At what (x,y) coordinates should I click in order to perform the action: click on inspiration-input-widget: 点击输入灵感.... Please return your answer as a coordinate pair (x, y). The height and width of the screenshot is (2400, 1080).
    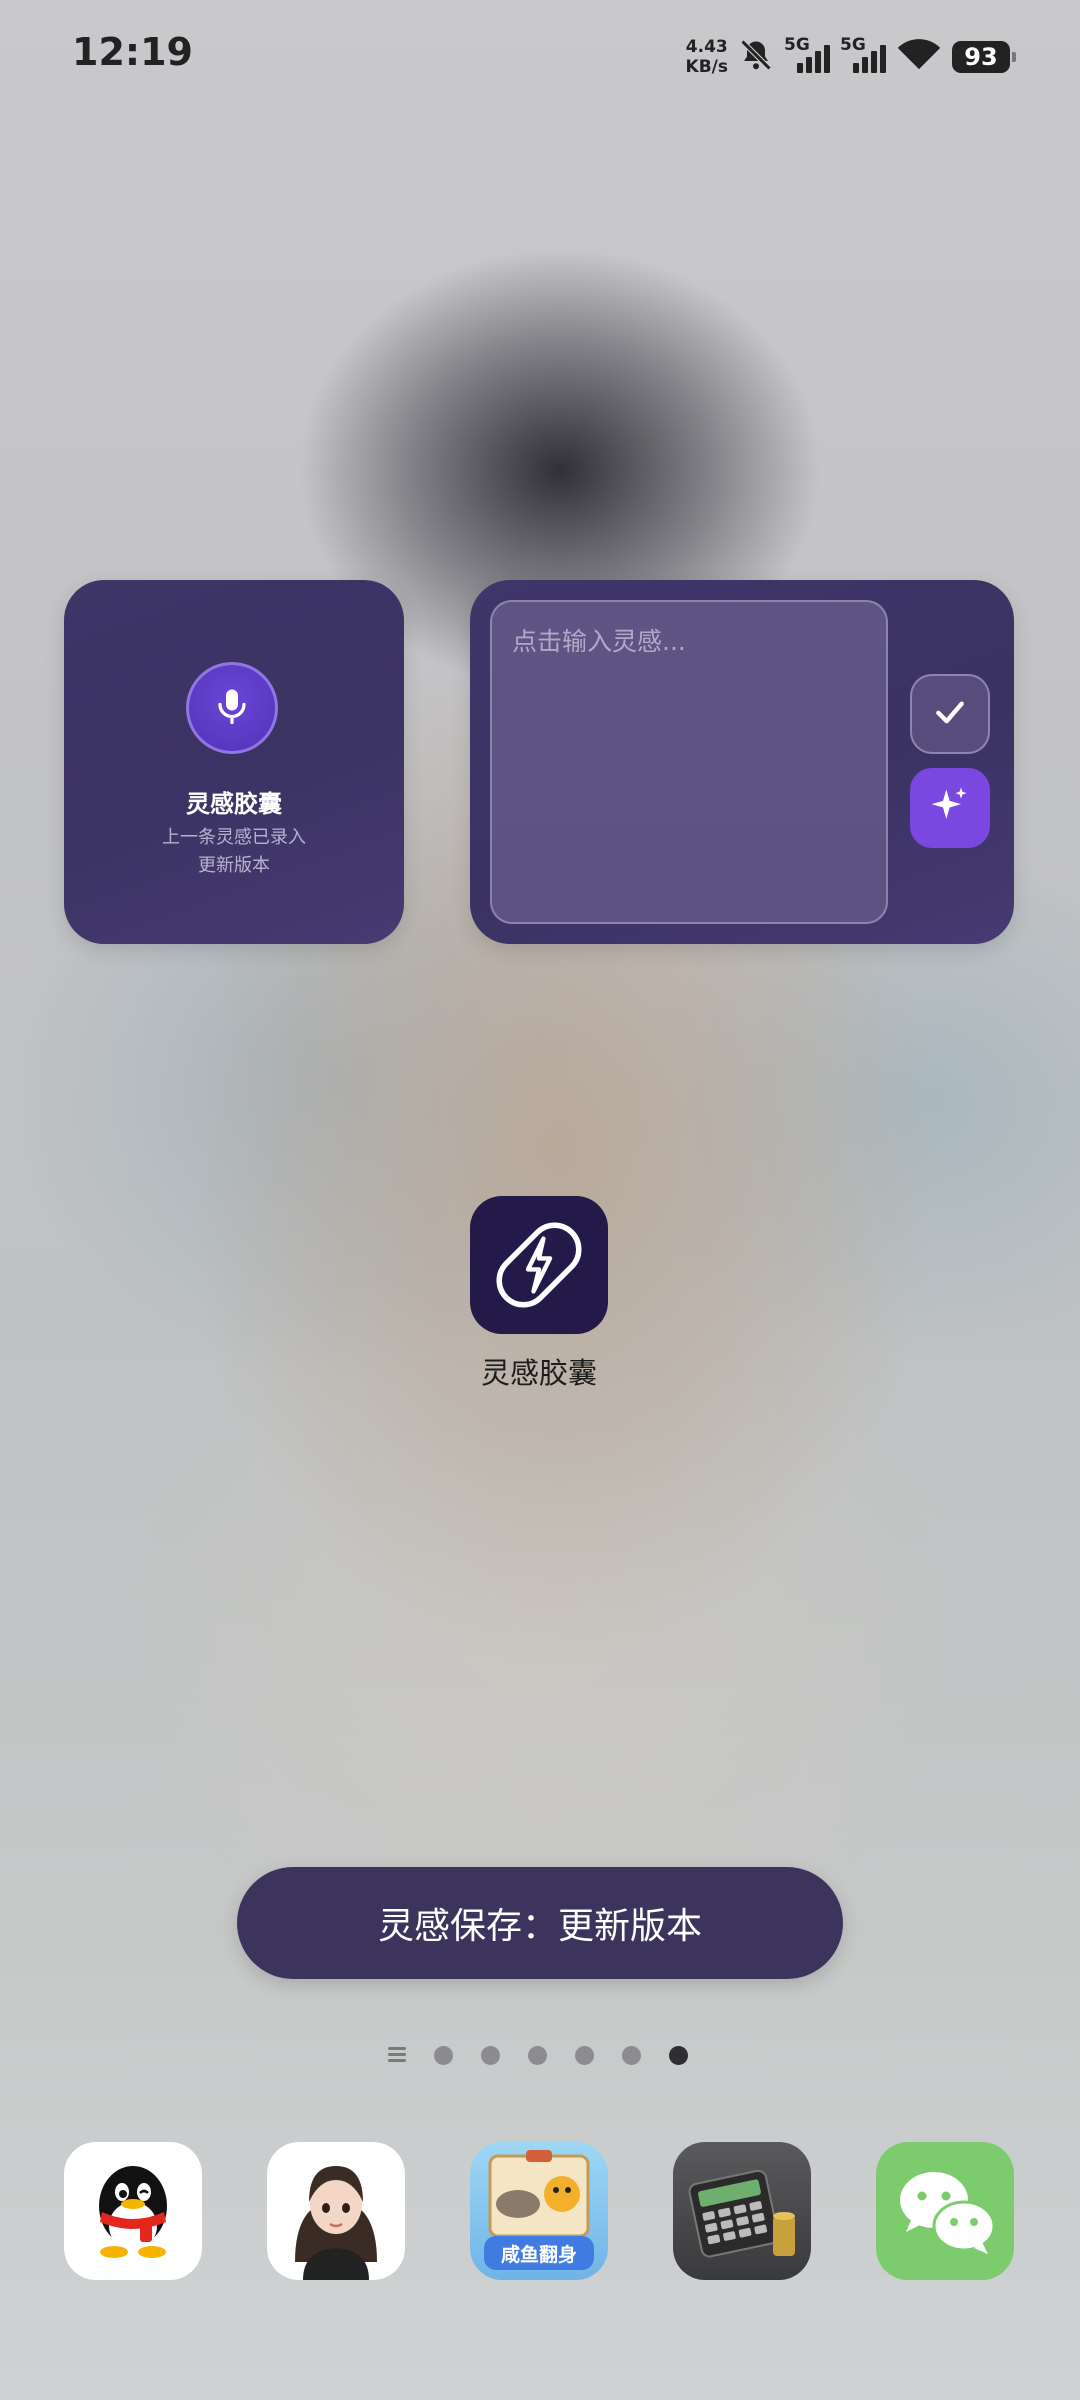
    Looking at the image, I should click on (742, 762).